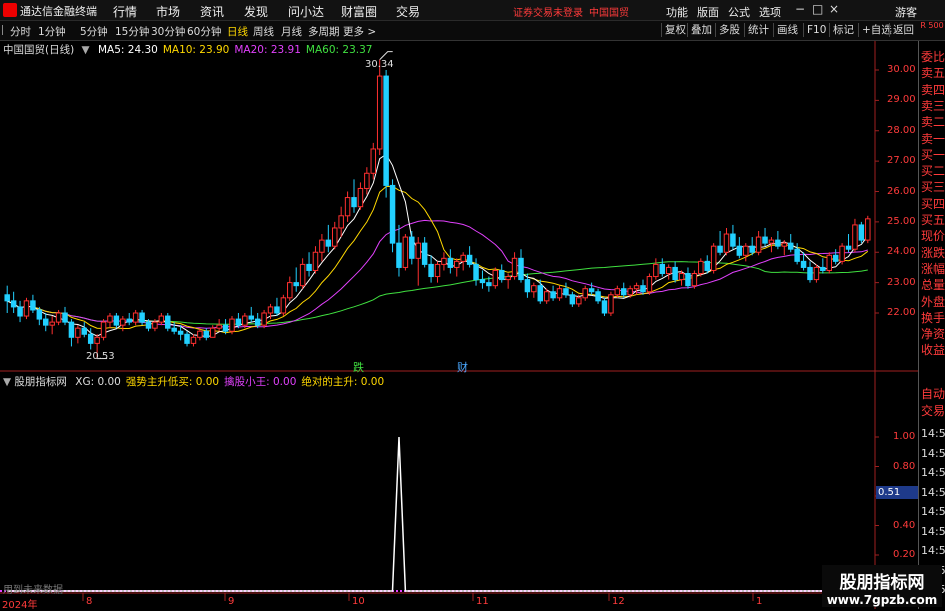  I want to click on quote-label: 换手, so click(933, 317).